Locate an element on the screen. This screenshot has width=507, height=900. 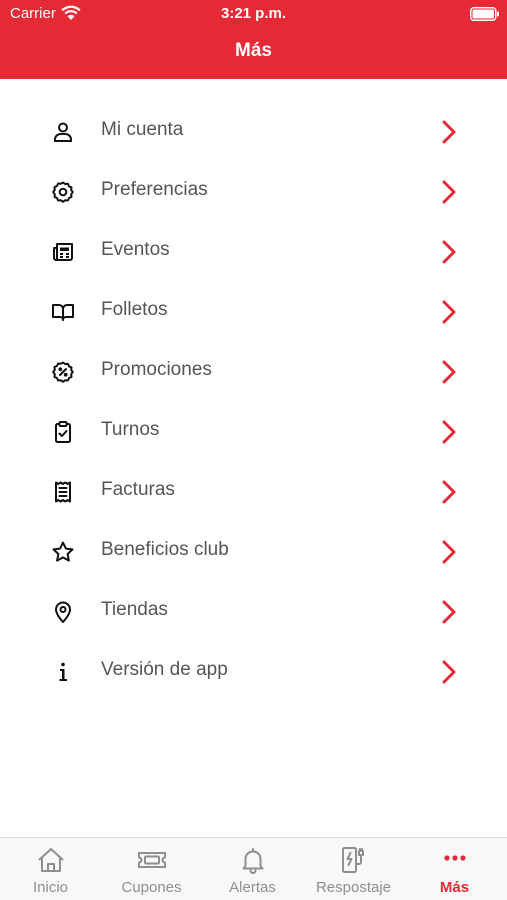
menu-item-label: Facturas is located at coordinates (138, 489).